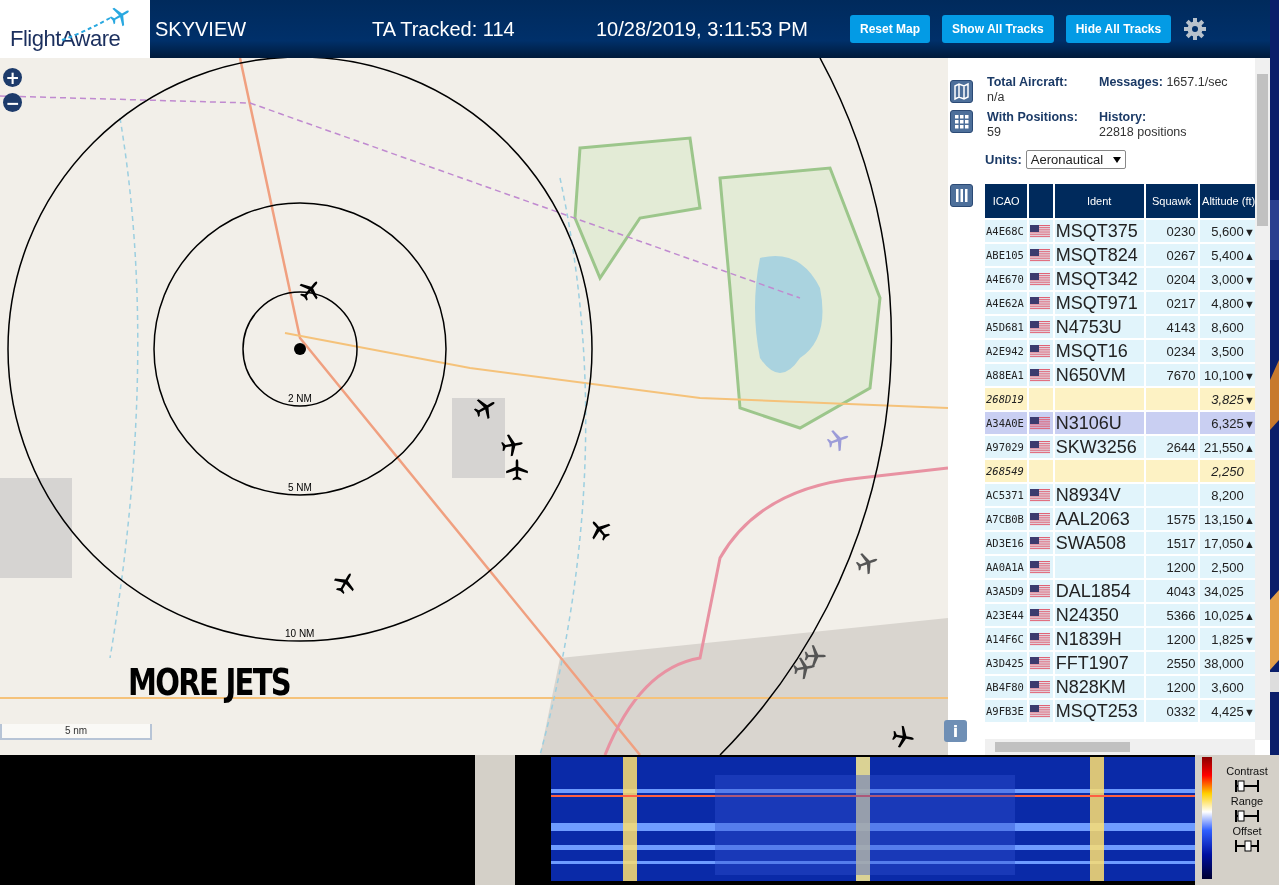  I want to click on table-cell: 0332, so click(1171, 711).